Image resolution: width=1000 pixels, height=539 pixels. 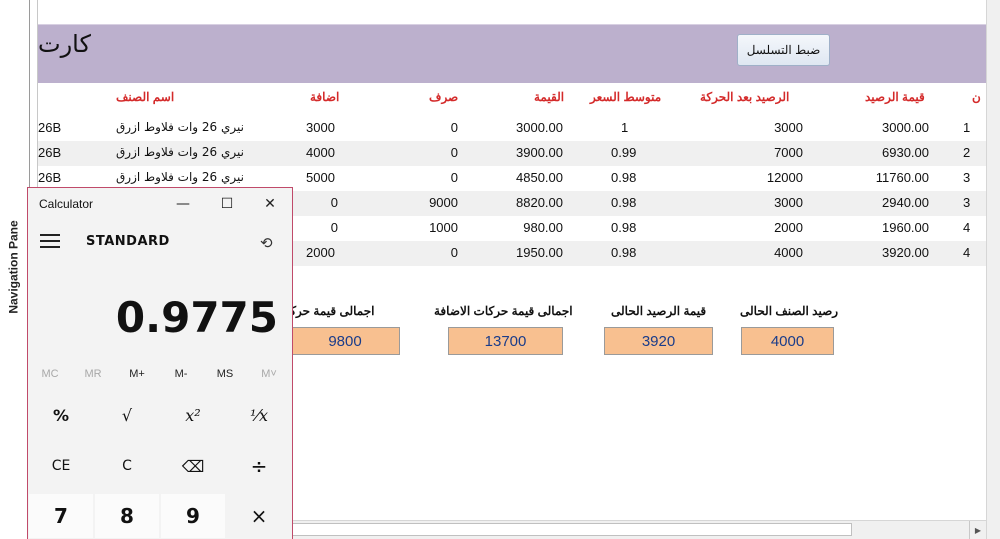 I want to click on hamburger-icon, so click(x=51, y=243).